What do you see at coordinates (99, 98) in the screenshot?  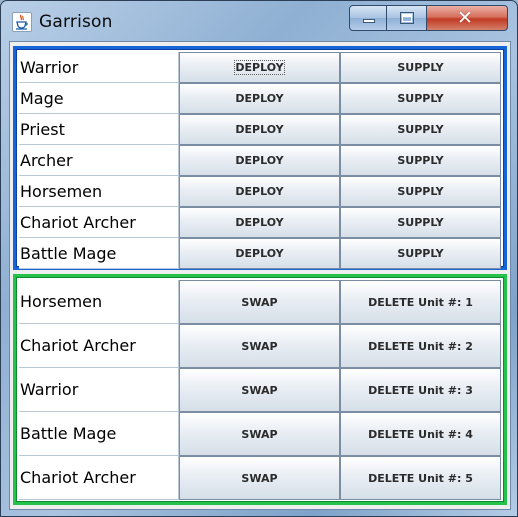 I see `unit-name: Mage` at bounding box center [99, 98].